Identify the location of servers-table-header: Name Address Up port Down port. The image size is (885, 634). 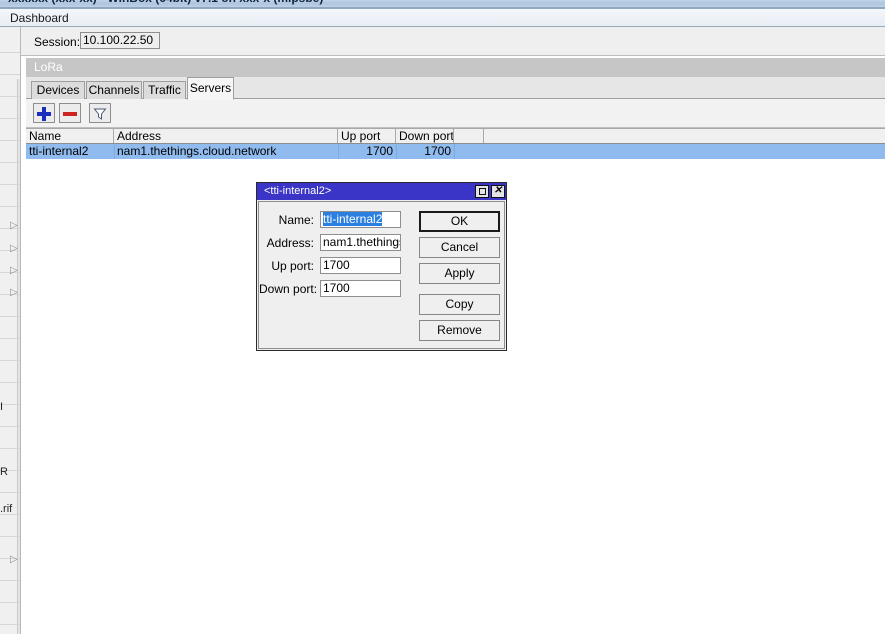
(455, 136).